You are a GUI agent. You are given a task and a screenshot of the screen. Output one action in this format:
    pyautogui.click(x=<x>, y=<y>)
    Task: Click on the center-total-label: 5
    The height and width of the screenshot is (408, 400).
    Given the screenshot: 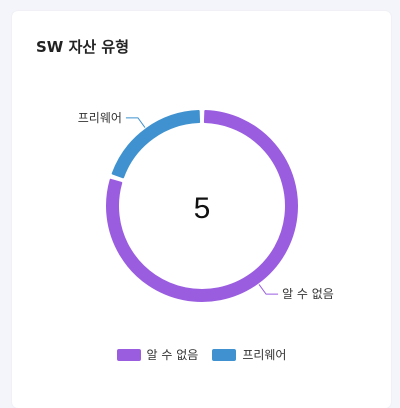 What is the action you would take?
    pyautogui.click(x=202, y=208)
    